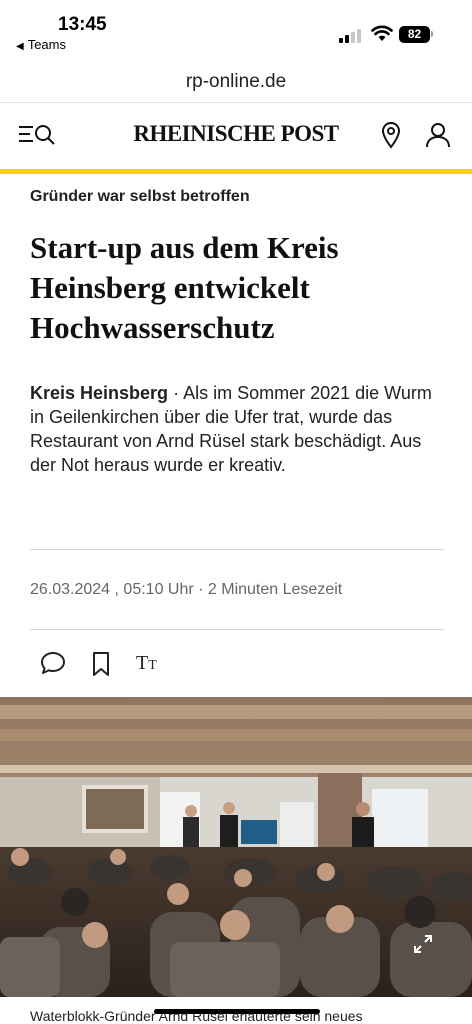  I want to click on font-size-label-large: T, so click(142, 663).